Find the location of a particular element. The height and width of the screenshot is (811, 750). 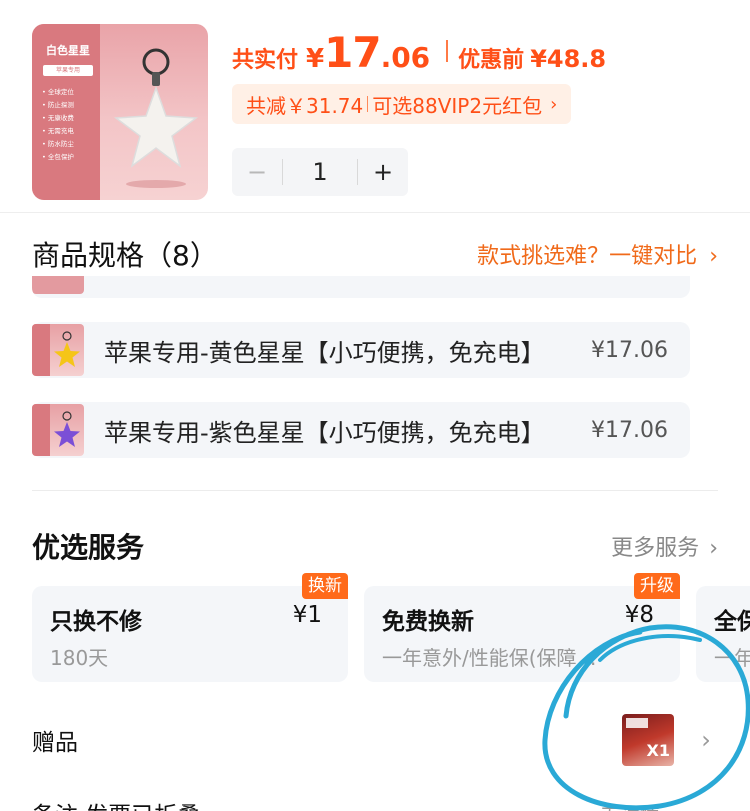

compare-styles-link: 款式挑选难？一键对比 › is located at coordinates (597, 254).